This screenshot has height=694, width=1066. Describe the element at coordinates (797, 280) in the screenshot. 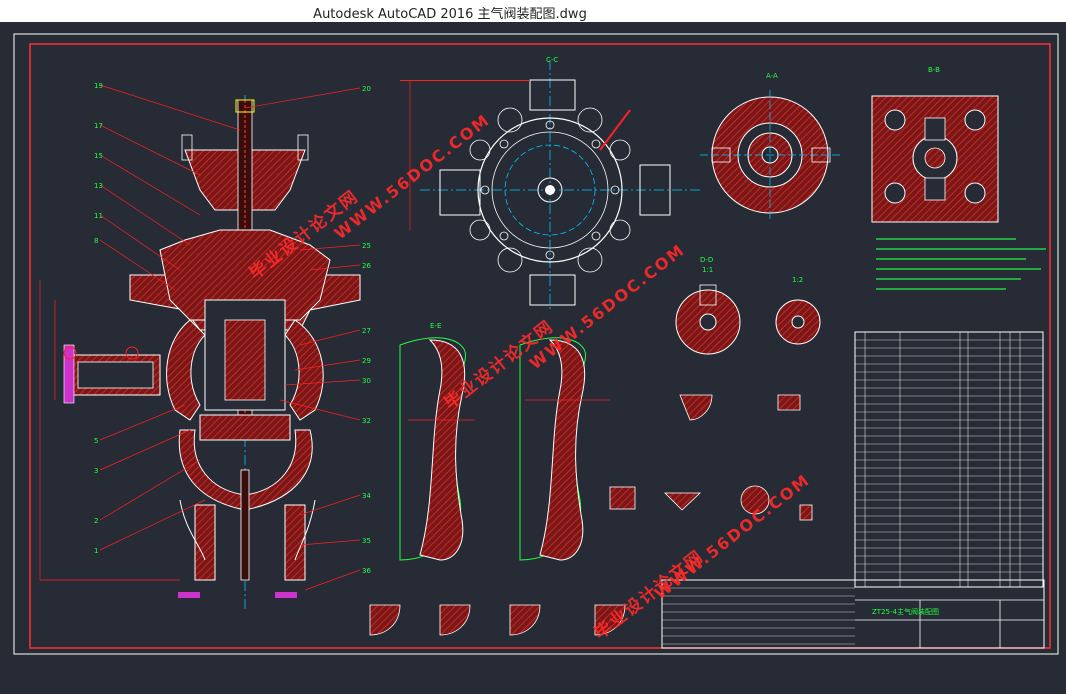

I see `svg-text: 1:2` at that location.